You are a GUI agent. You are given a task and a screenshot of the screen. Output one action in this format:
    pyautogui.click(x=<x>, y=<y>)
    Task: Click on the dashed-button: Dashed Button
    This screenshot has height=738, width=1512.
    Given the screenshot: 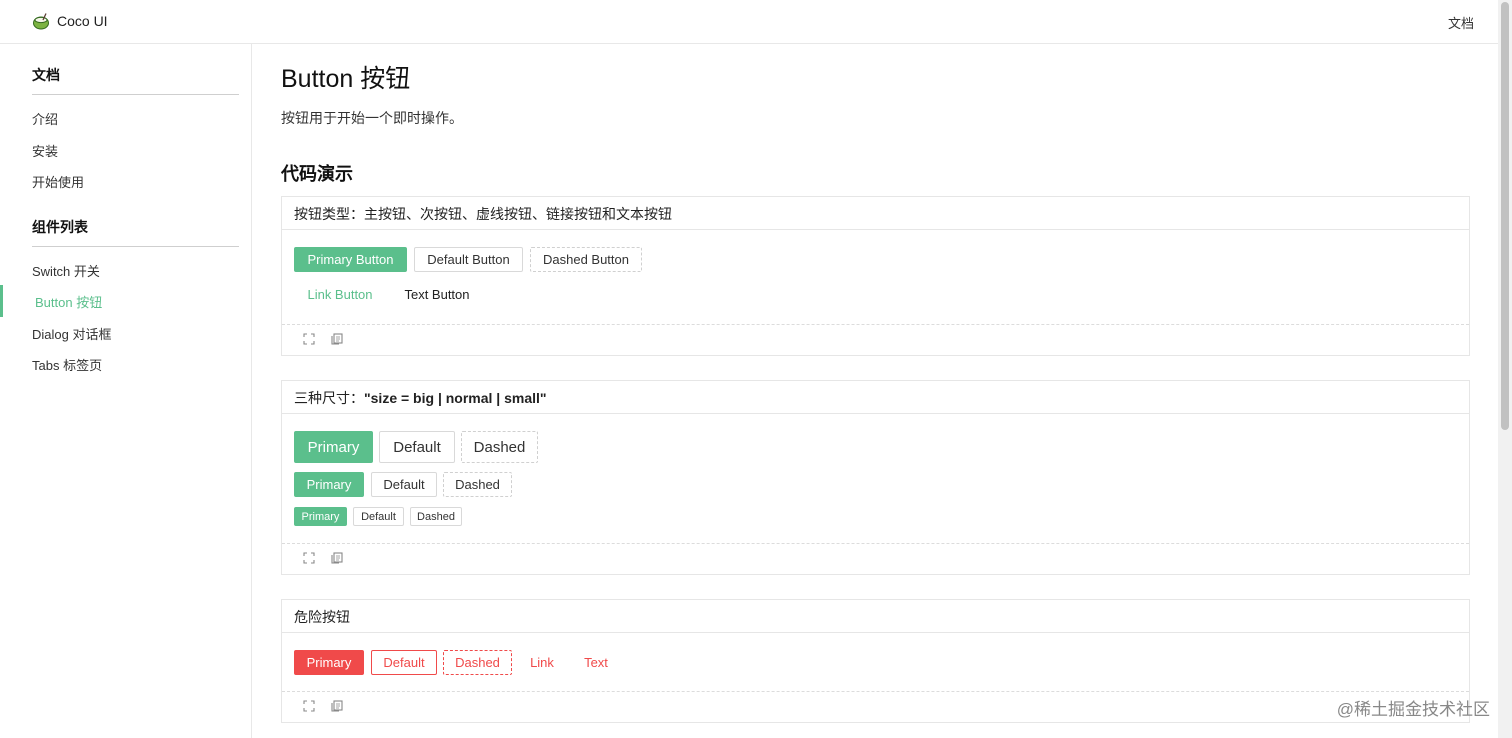 What is the action you would take?
    pyautogui.click(x=586, y=259)
    